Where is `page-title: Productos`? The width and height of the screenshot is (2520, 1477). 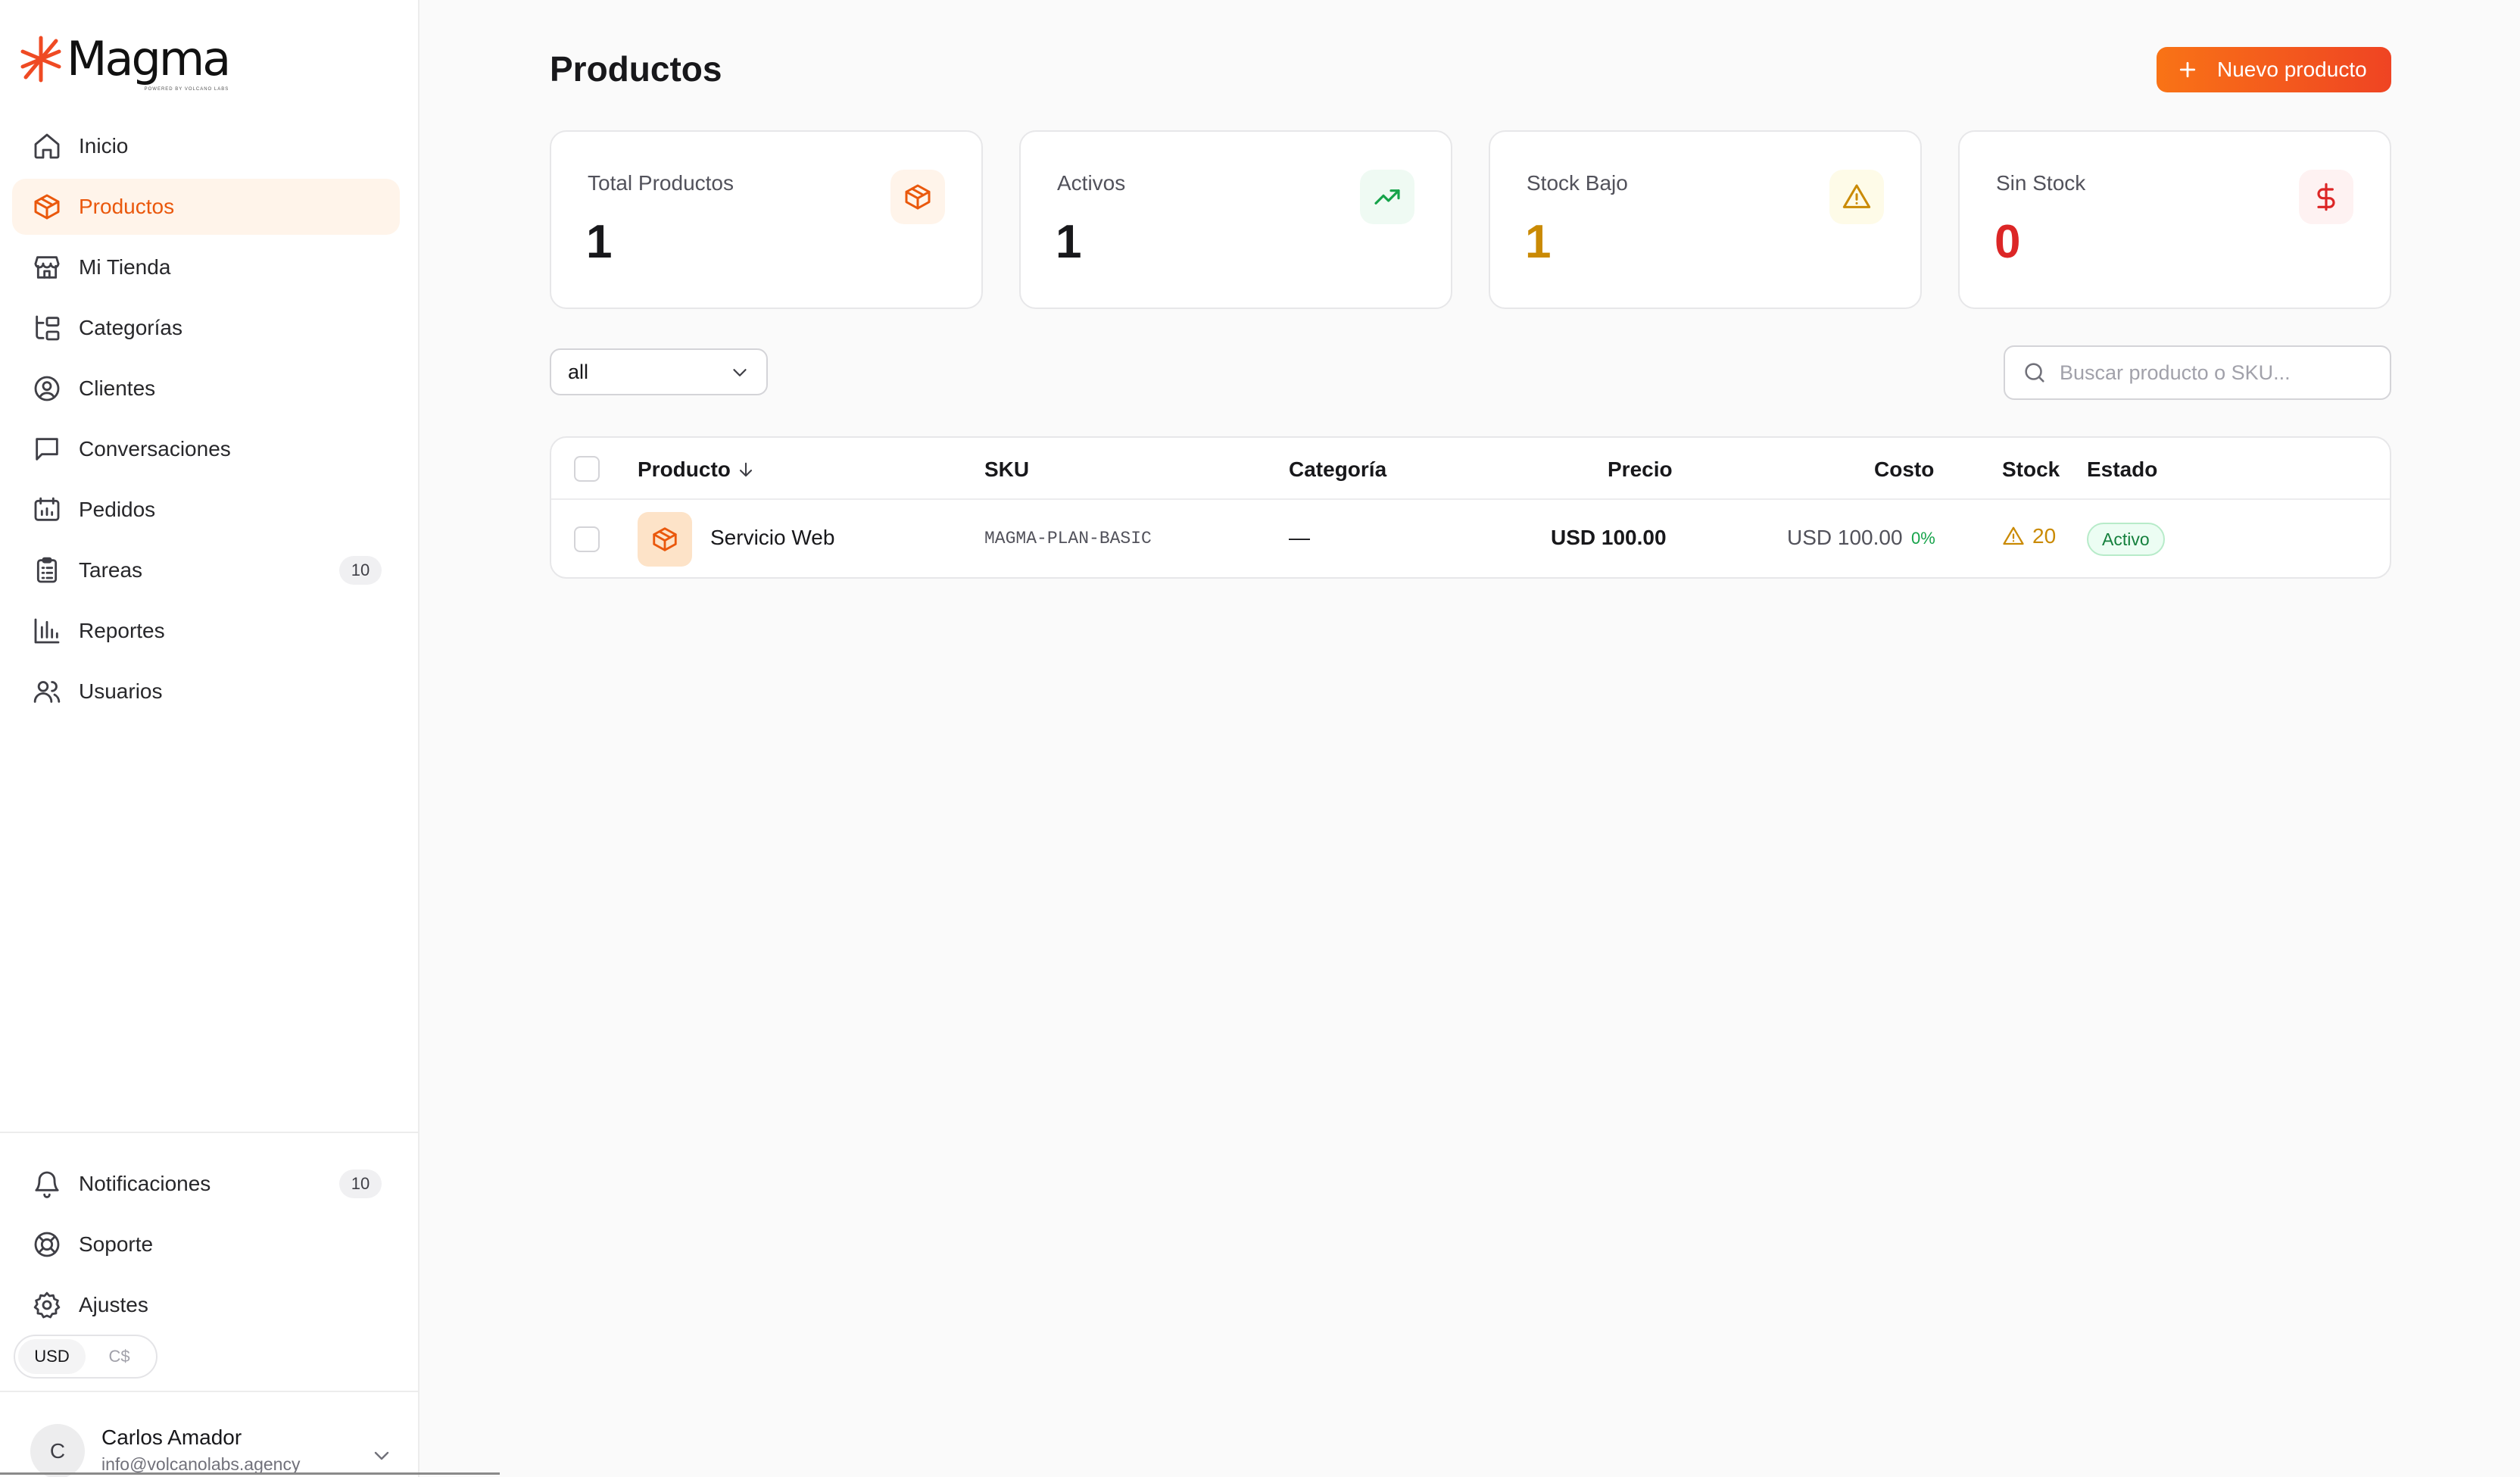 page-title: Productos is located at coordinates (636, 69).